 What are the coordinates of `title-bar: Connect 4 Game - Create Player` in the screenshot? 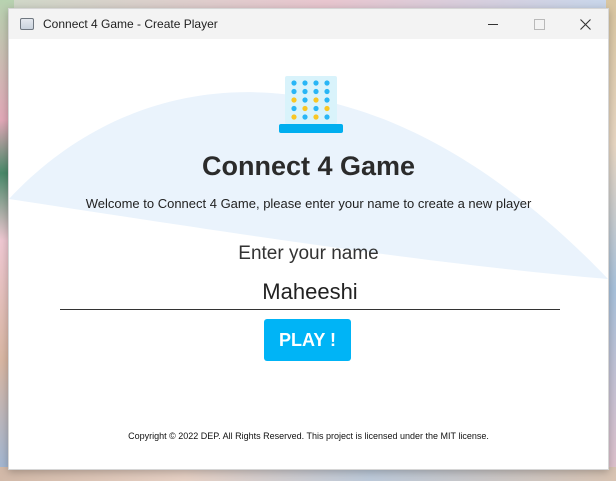 It's located at (308, 24).